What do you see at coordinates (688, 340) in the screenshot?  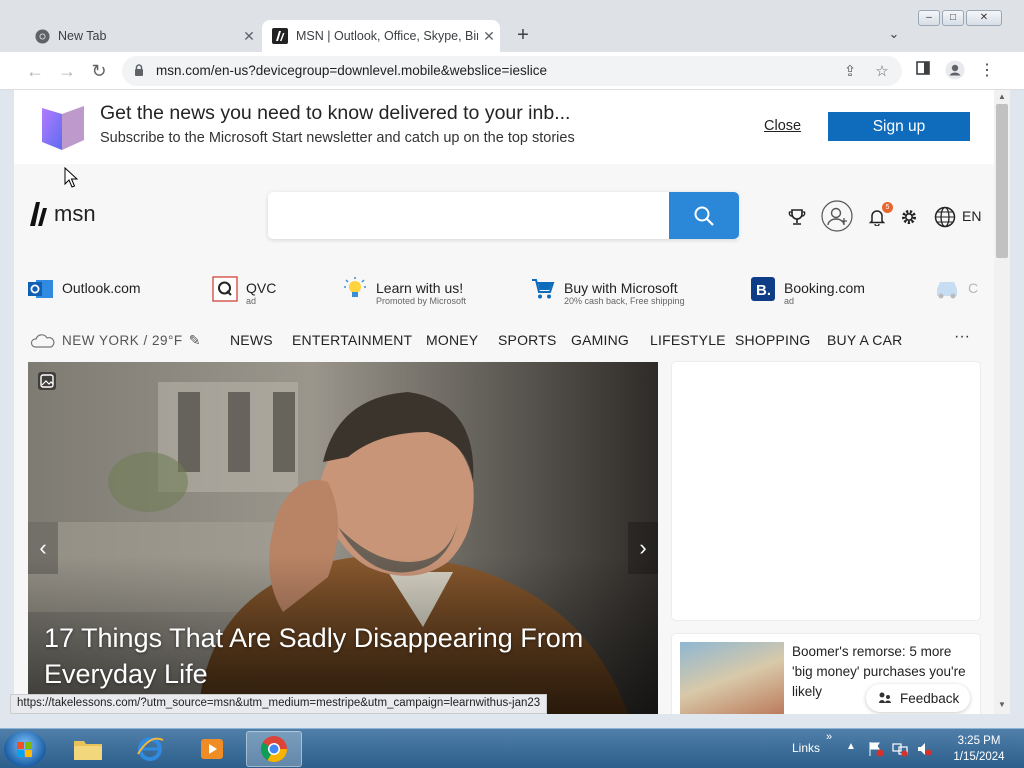 I see `nav-item-lifestyle: LIFESTYLE` at bounding box center [688, 340].